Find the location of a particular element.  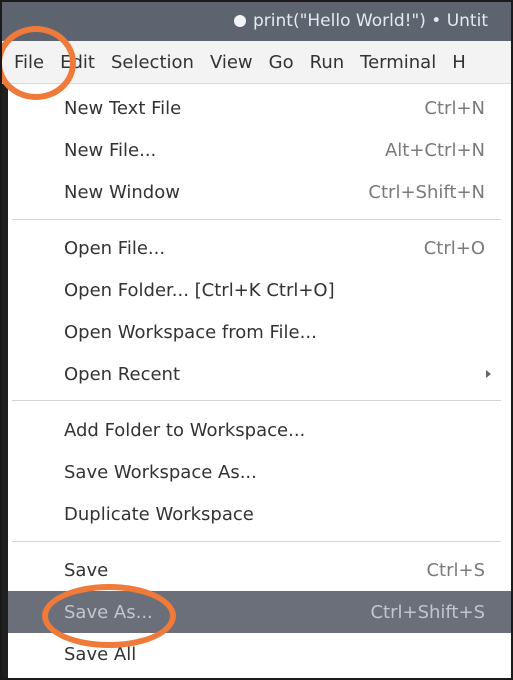

window-title: print("Hello World!") • Untit is located at coordinates (370, 21).